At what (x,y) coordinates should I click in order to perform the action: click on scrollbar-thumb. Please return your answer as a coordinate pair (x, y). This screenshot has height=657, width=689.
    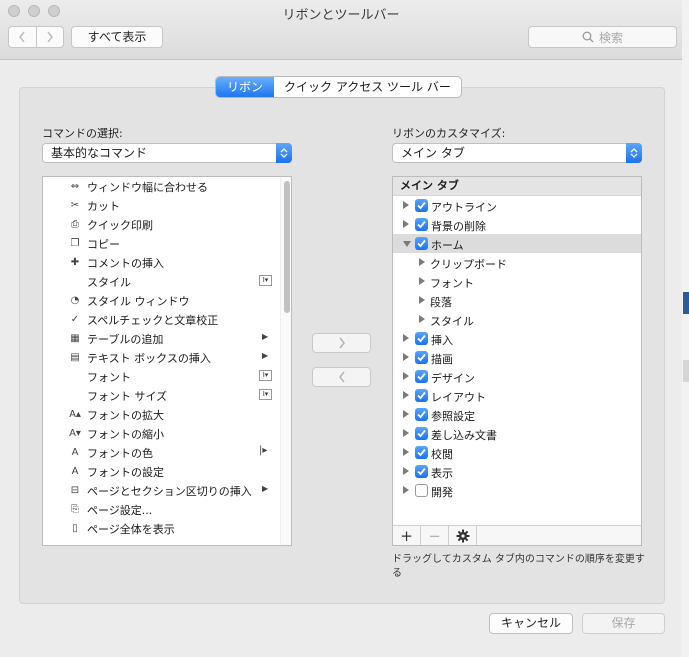
    Looking at the image, I should click on (287, 247).